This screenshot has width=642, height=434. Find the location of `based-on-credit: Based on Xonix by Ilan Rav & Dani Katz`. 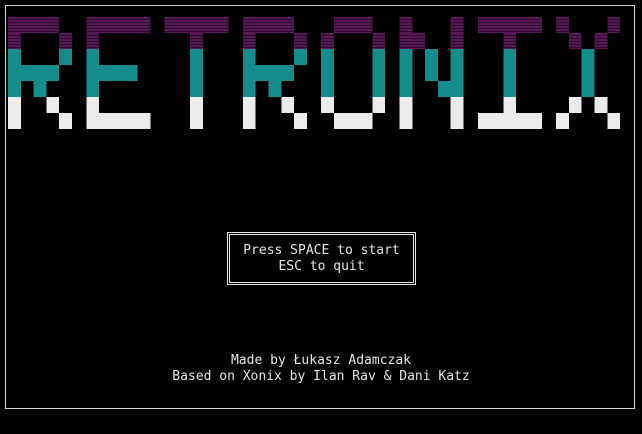

based-on-credit: Based on Xonix by Ilan Rav & Dani Katz is located at coordinates (321, 376).